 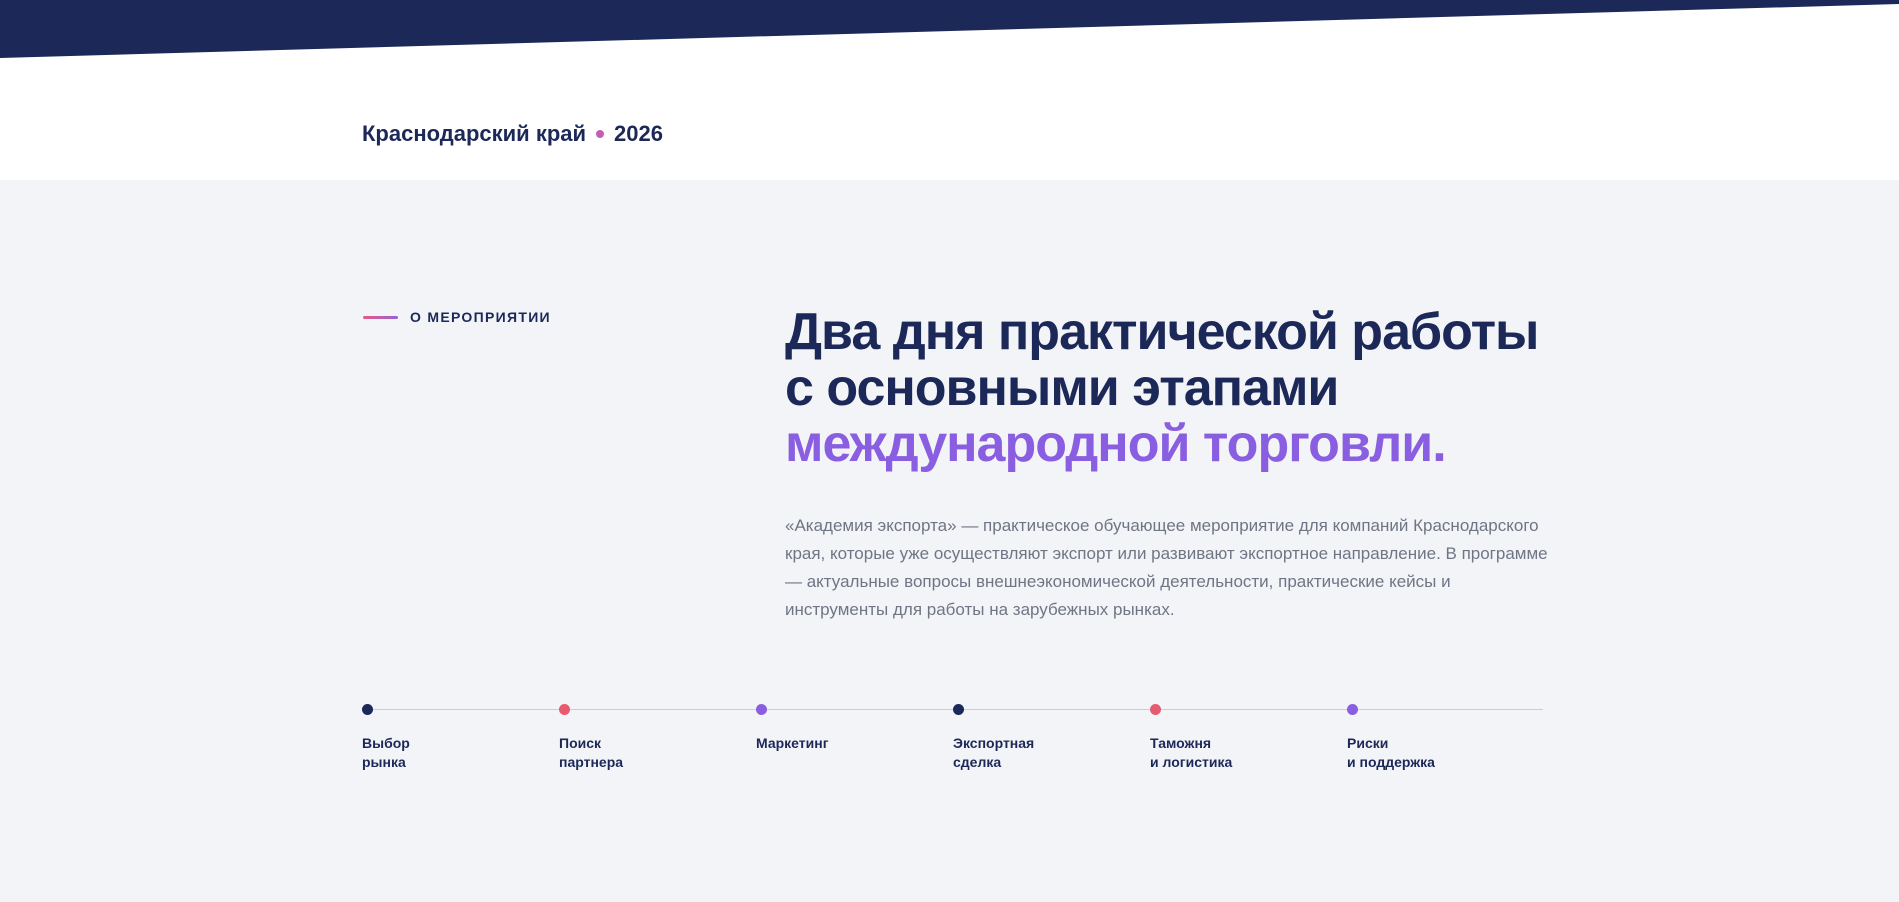 I want to click on timeline-step-label: Риски и поддержка, so click(x=1437, y=753).